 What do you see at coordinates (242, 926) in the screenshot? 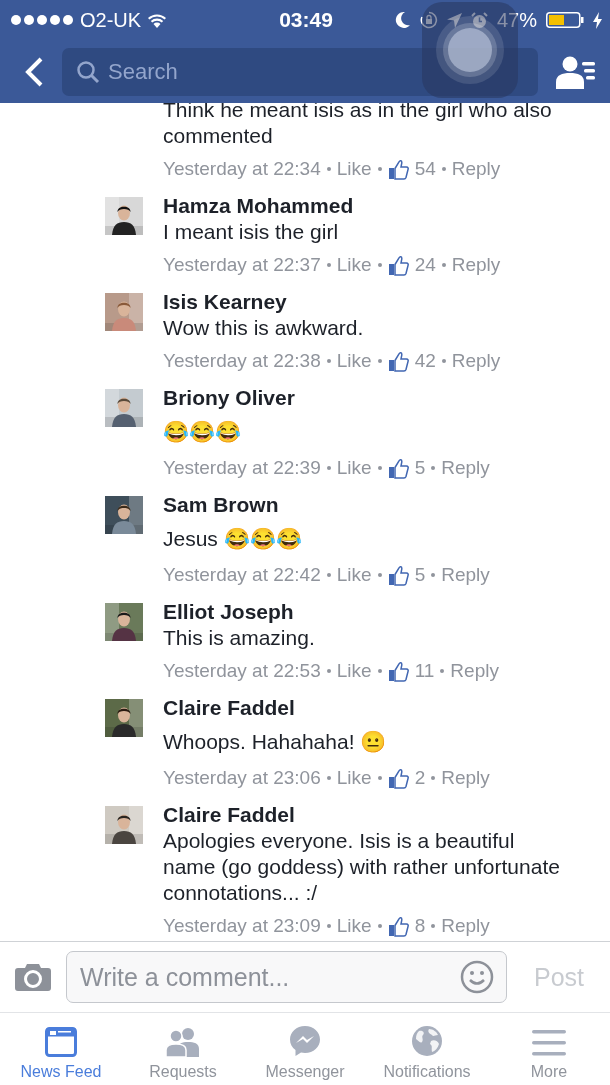
I see `comment-time: Yesterday at 23:09` at bounding box center [242, 926].